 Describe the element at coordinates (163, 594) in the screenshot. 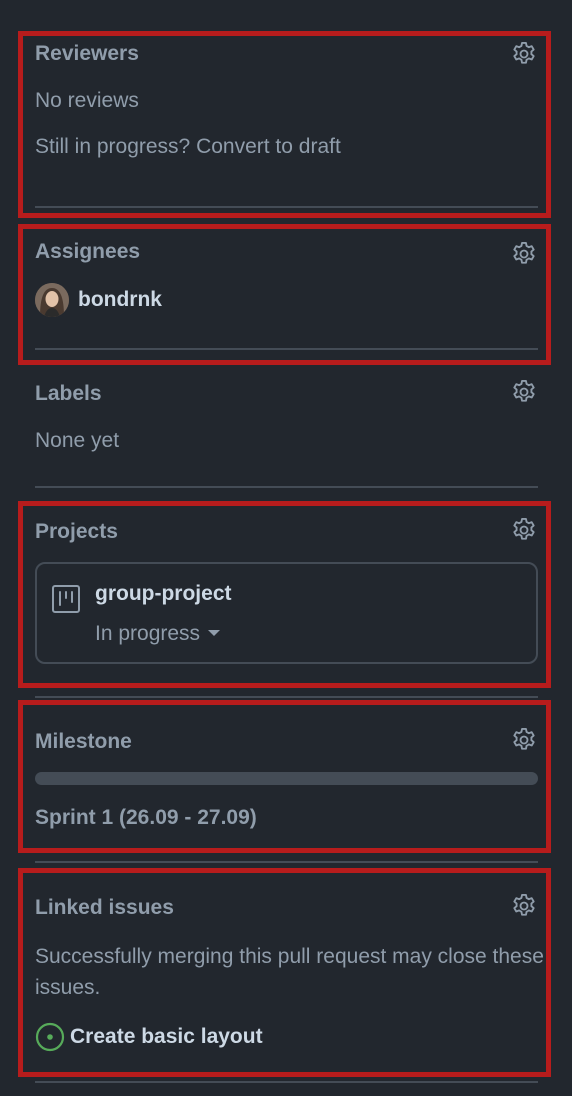

I see `project-name: group-project` at that location.